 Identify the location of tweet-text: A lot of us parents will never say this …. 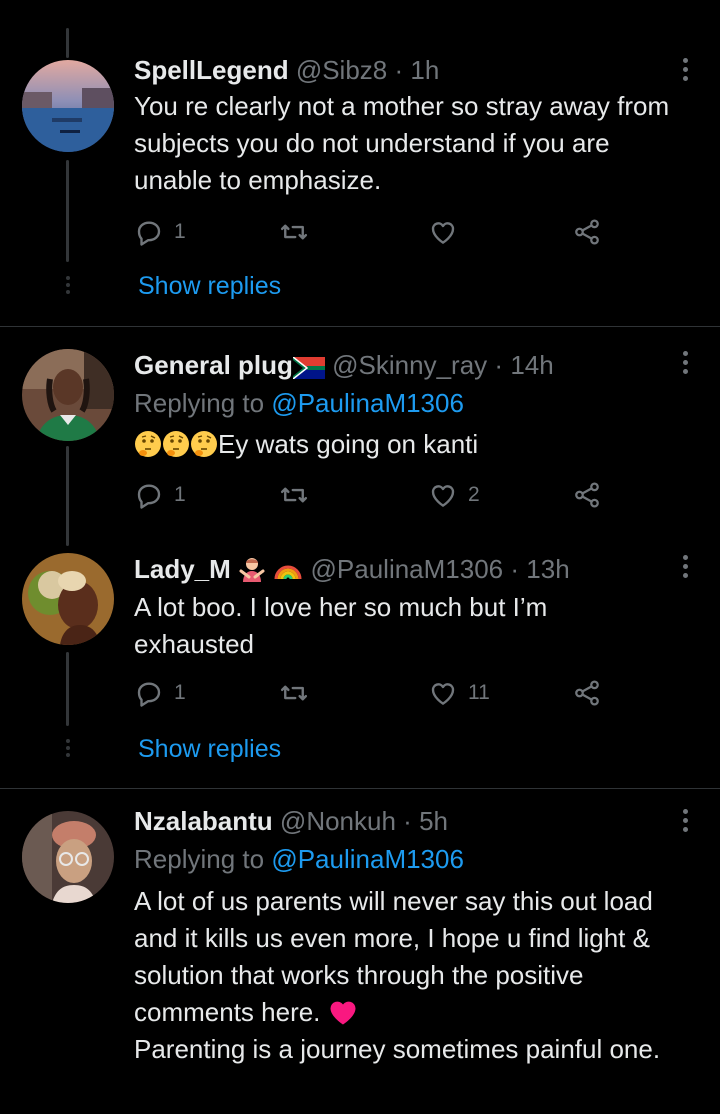
(409, 975).